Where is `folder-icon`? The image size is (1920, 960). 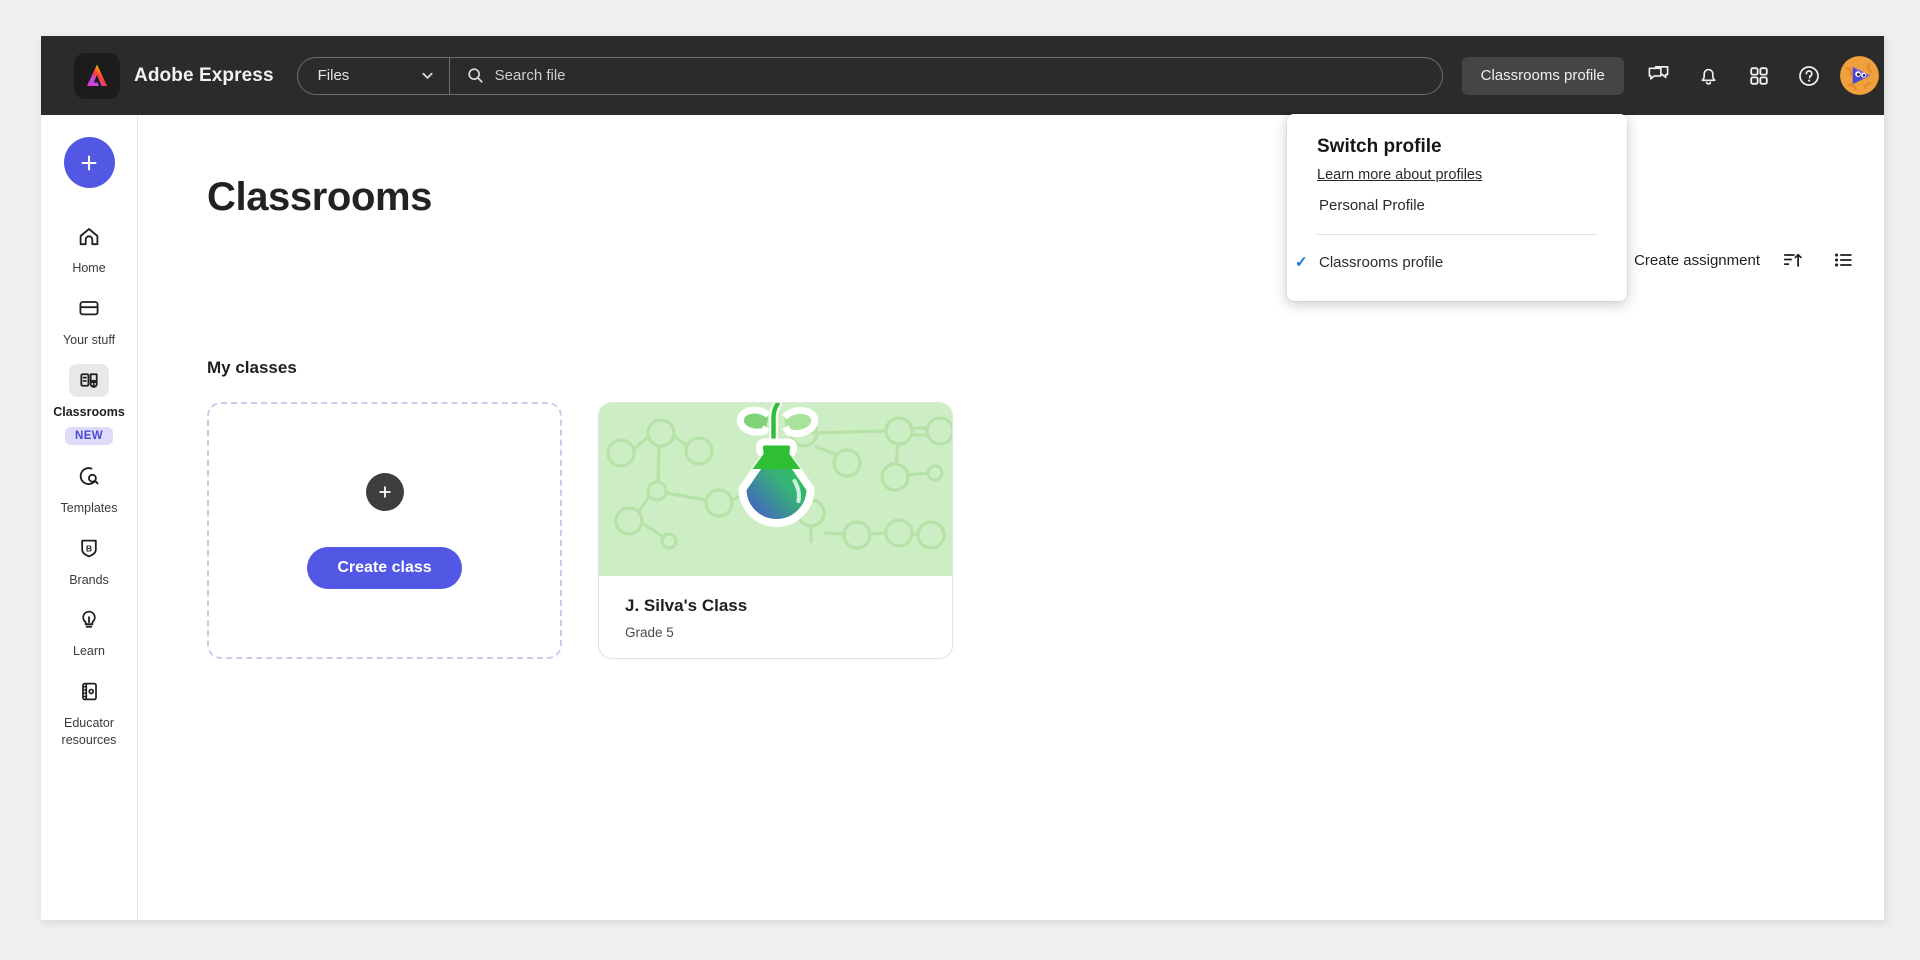 folder-icon is located at coordinates (89, 308).